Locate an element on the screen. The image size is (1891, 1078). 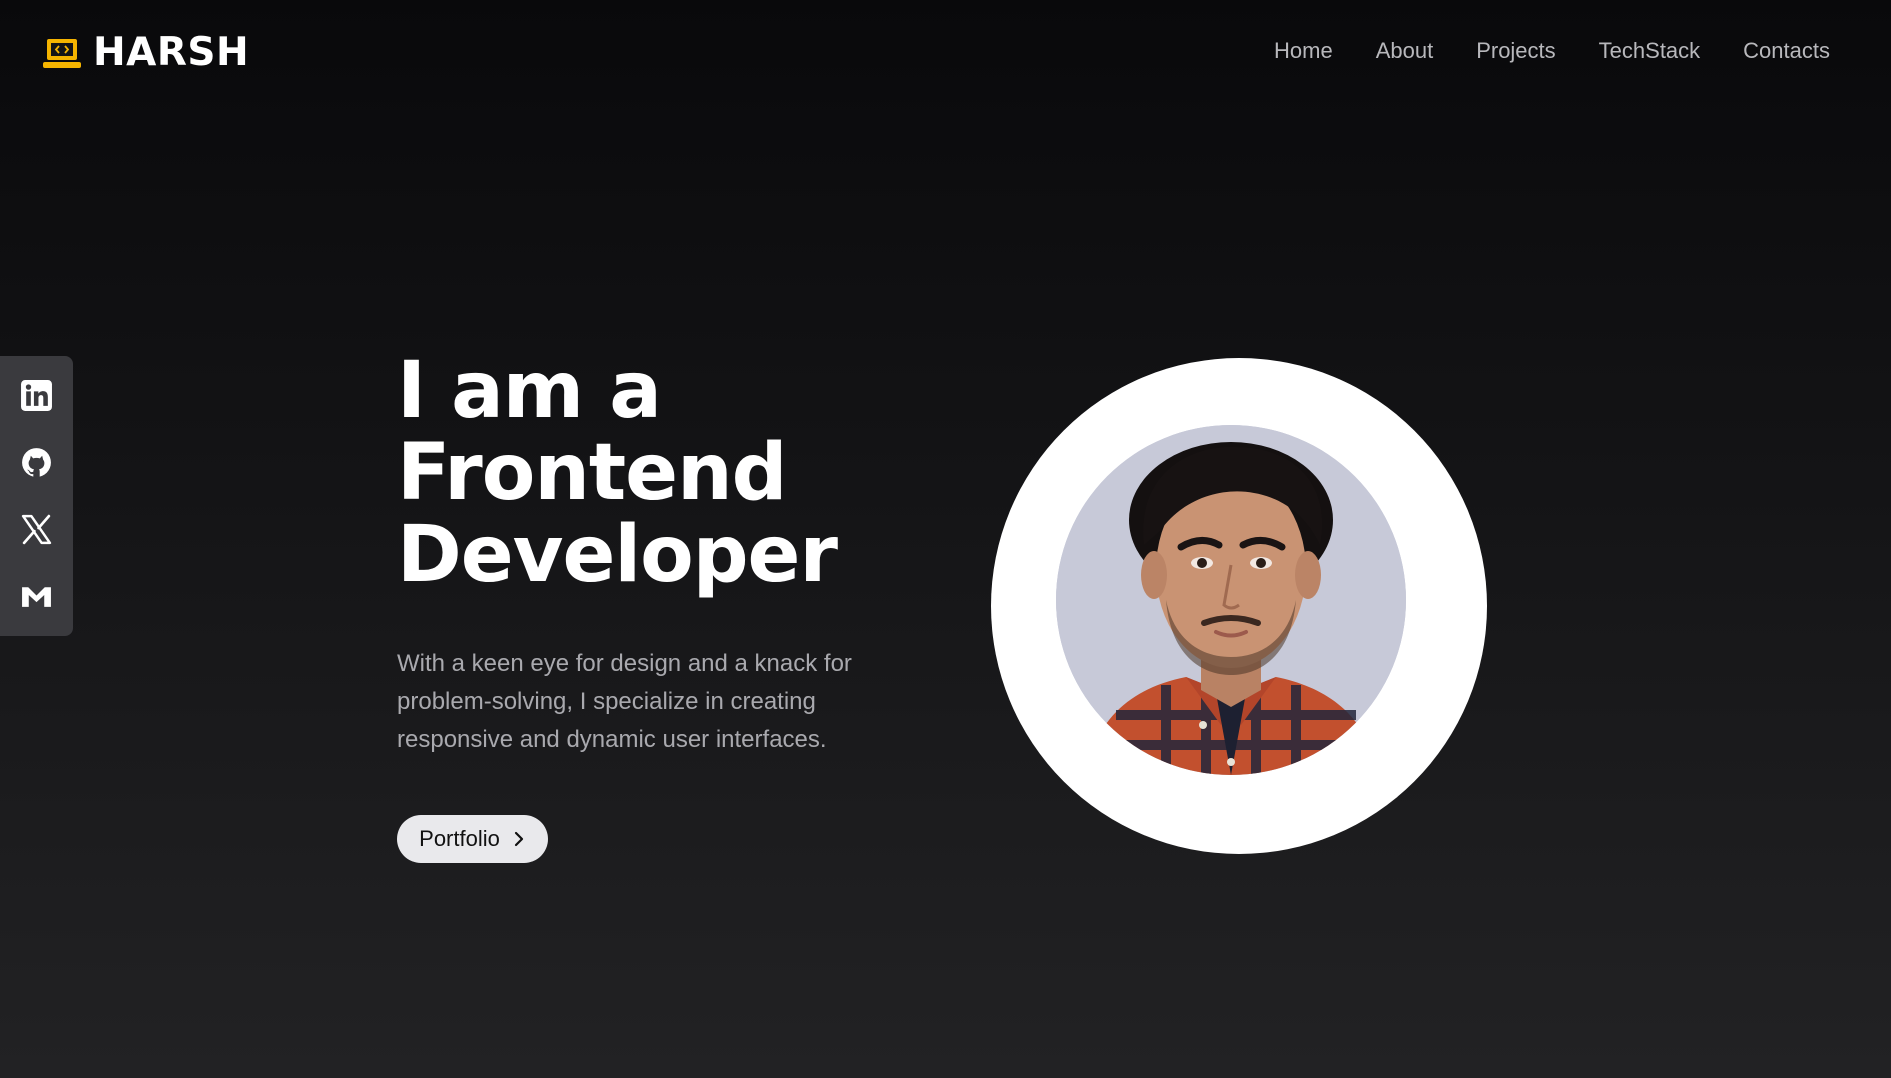
x-twitter-link is located at coordinates (37, 530).